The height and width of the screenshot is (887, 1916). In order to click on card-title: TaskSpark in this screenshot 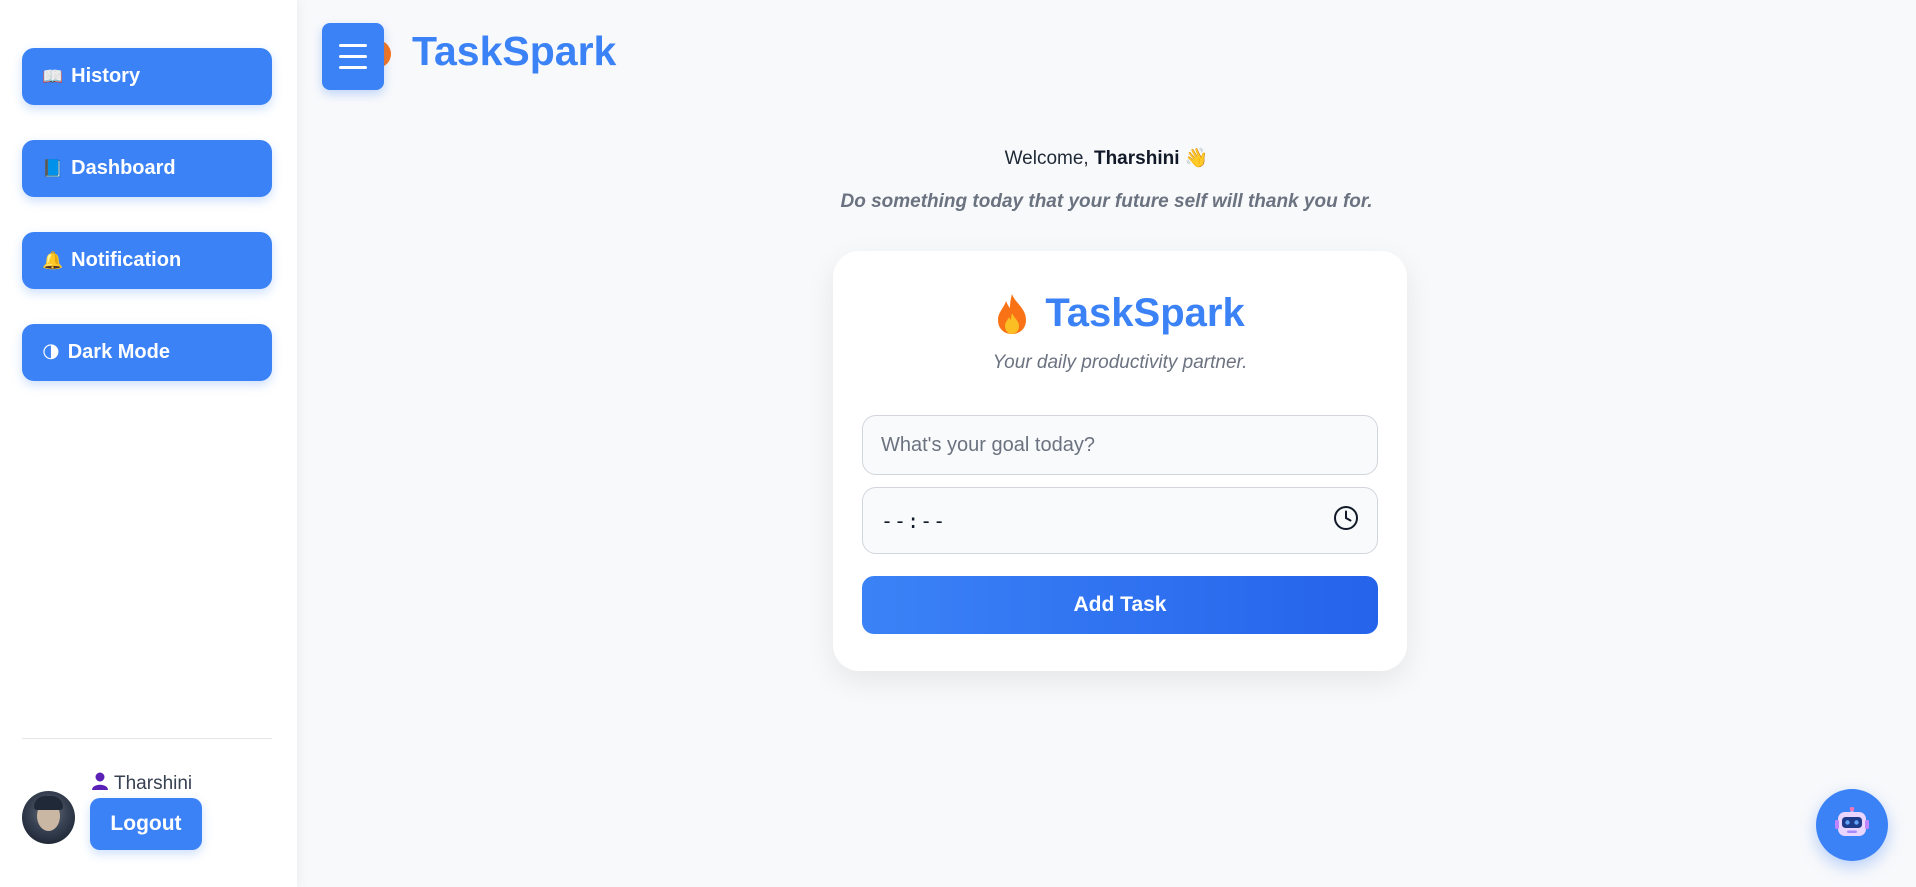, I will do `click(1120, 313)`.